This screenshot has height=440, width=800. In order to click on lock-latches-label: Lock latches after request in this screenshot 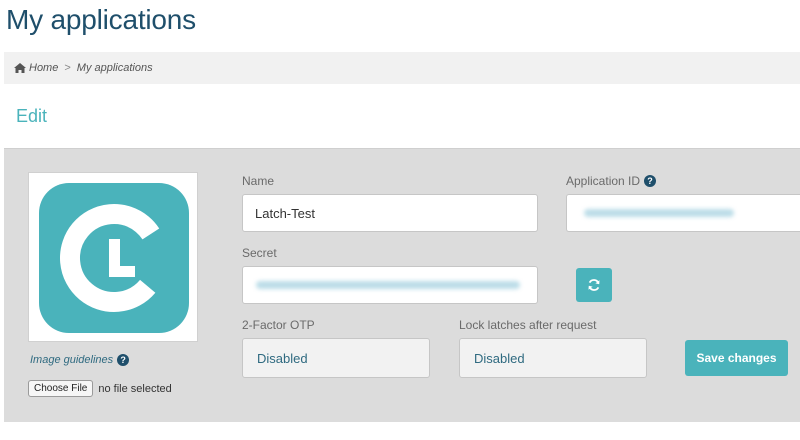, I will do `click(528, 325)`.